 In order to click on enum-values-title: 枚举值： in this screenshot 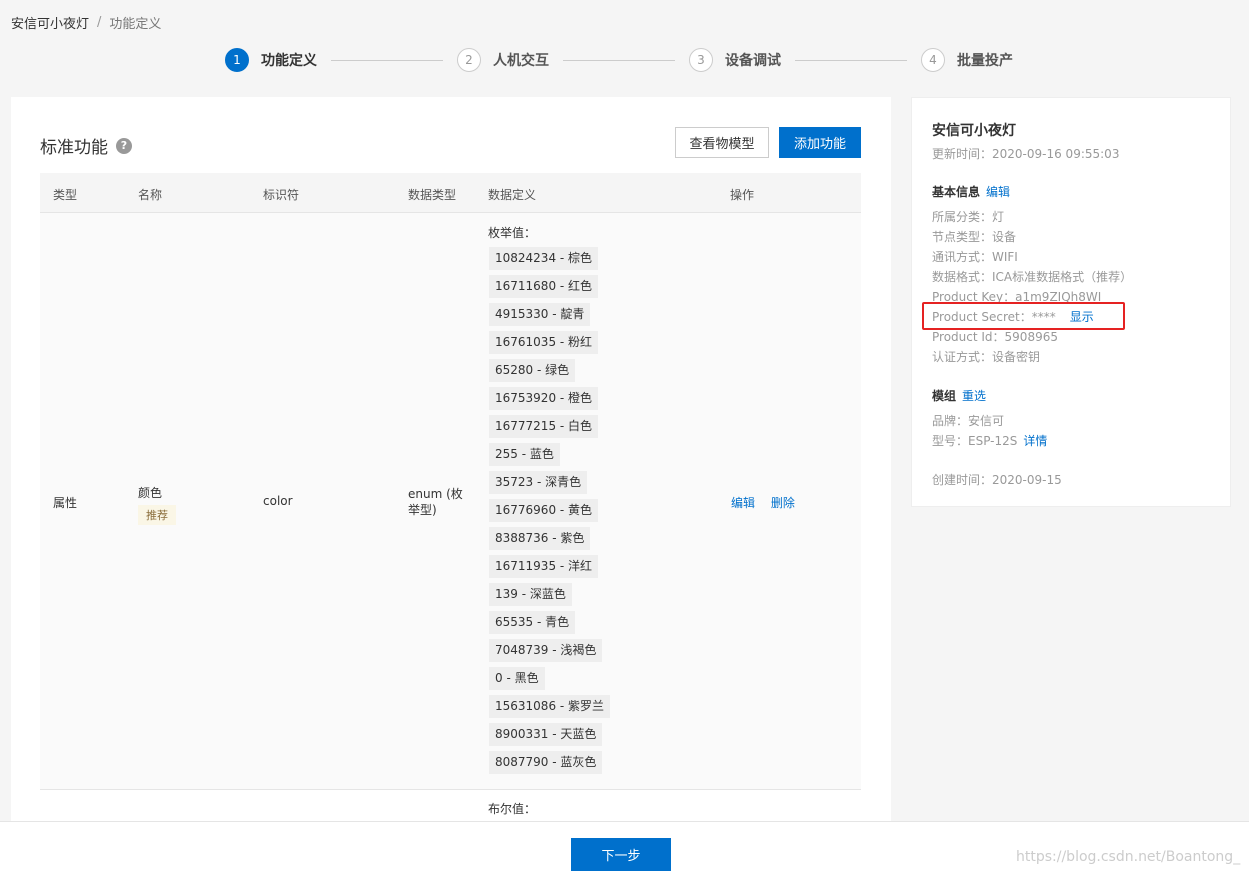, I will do `click(512, 233)`.